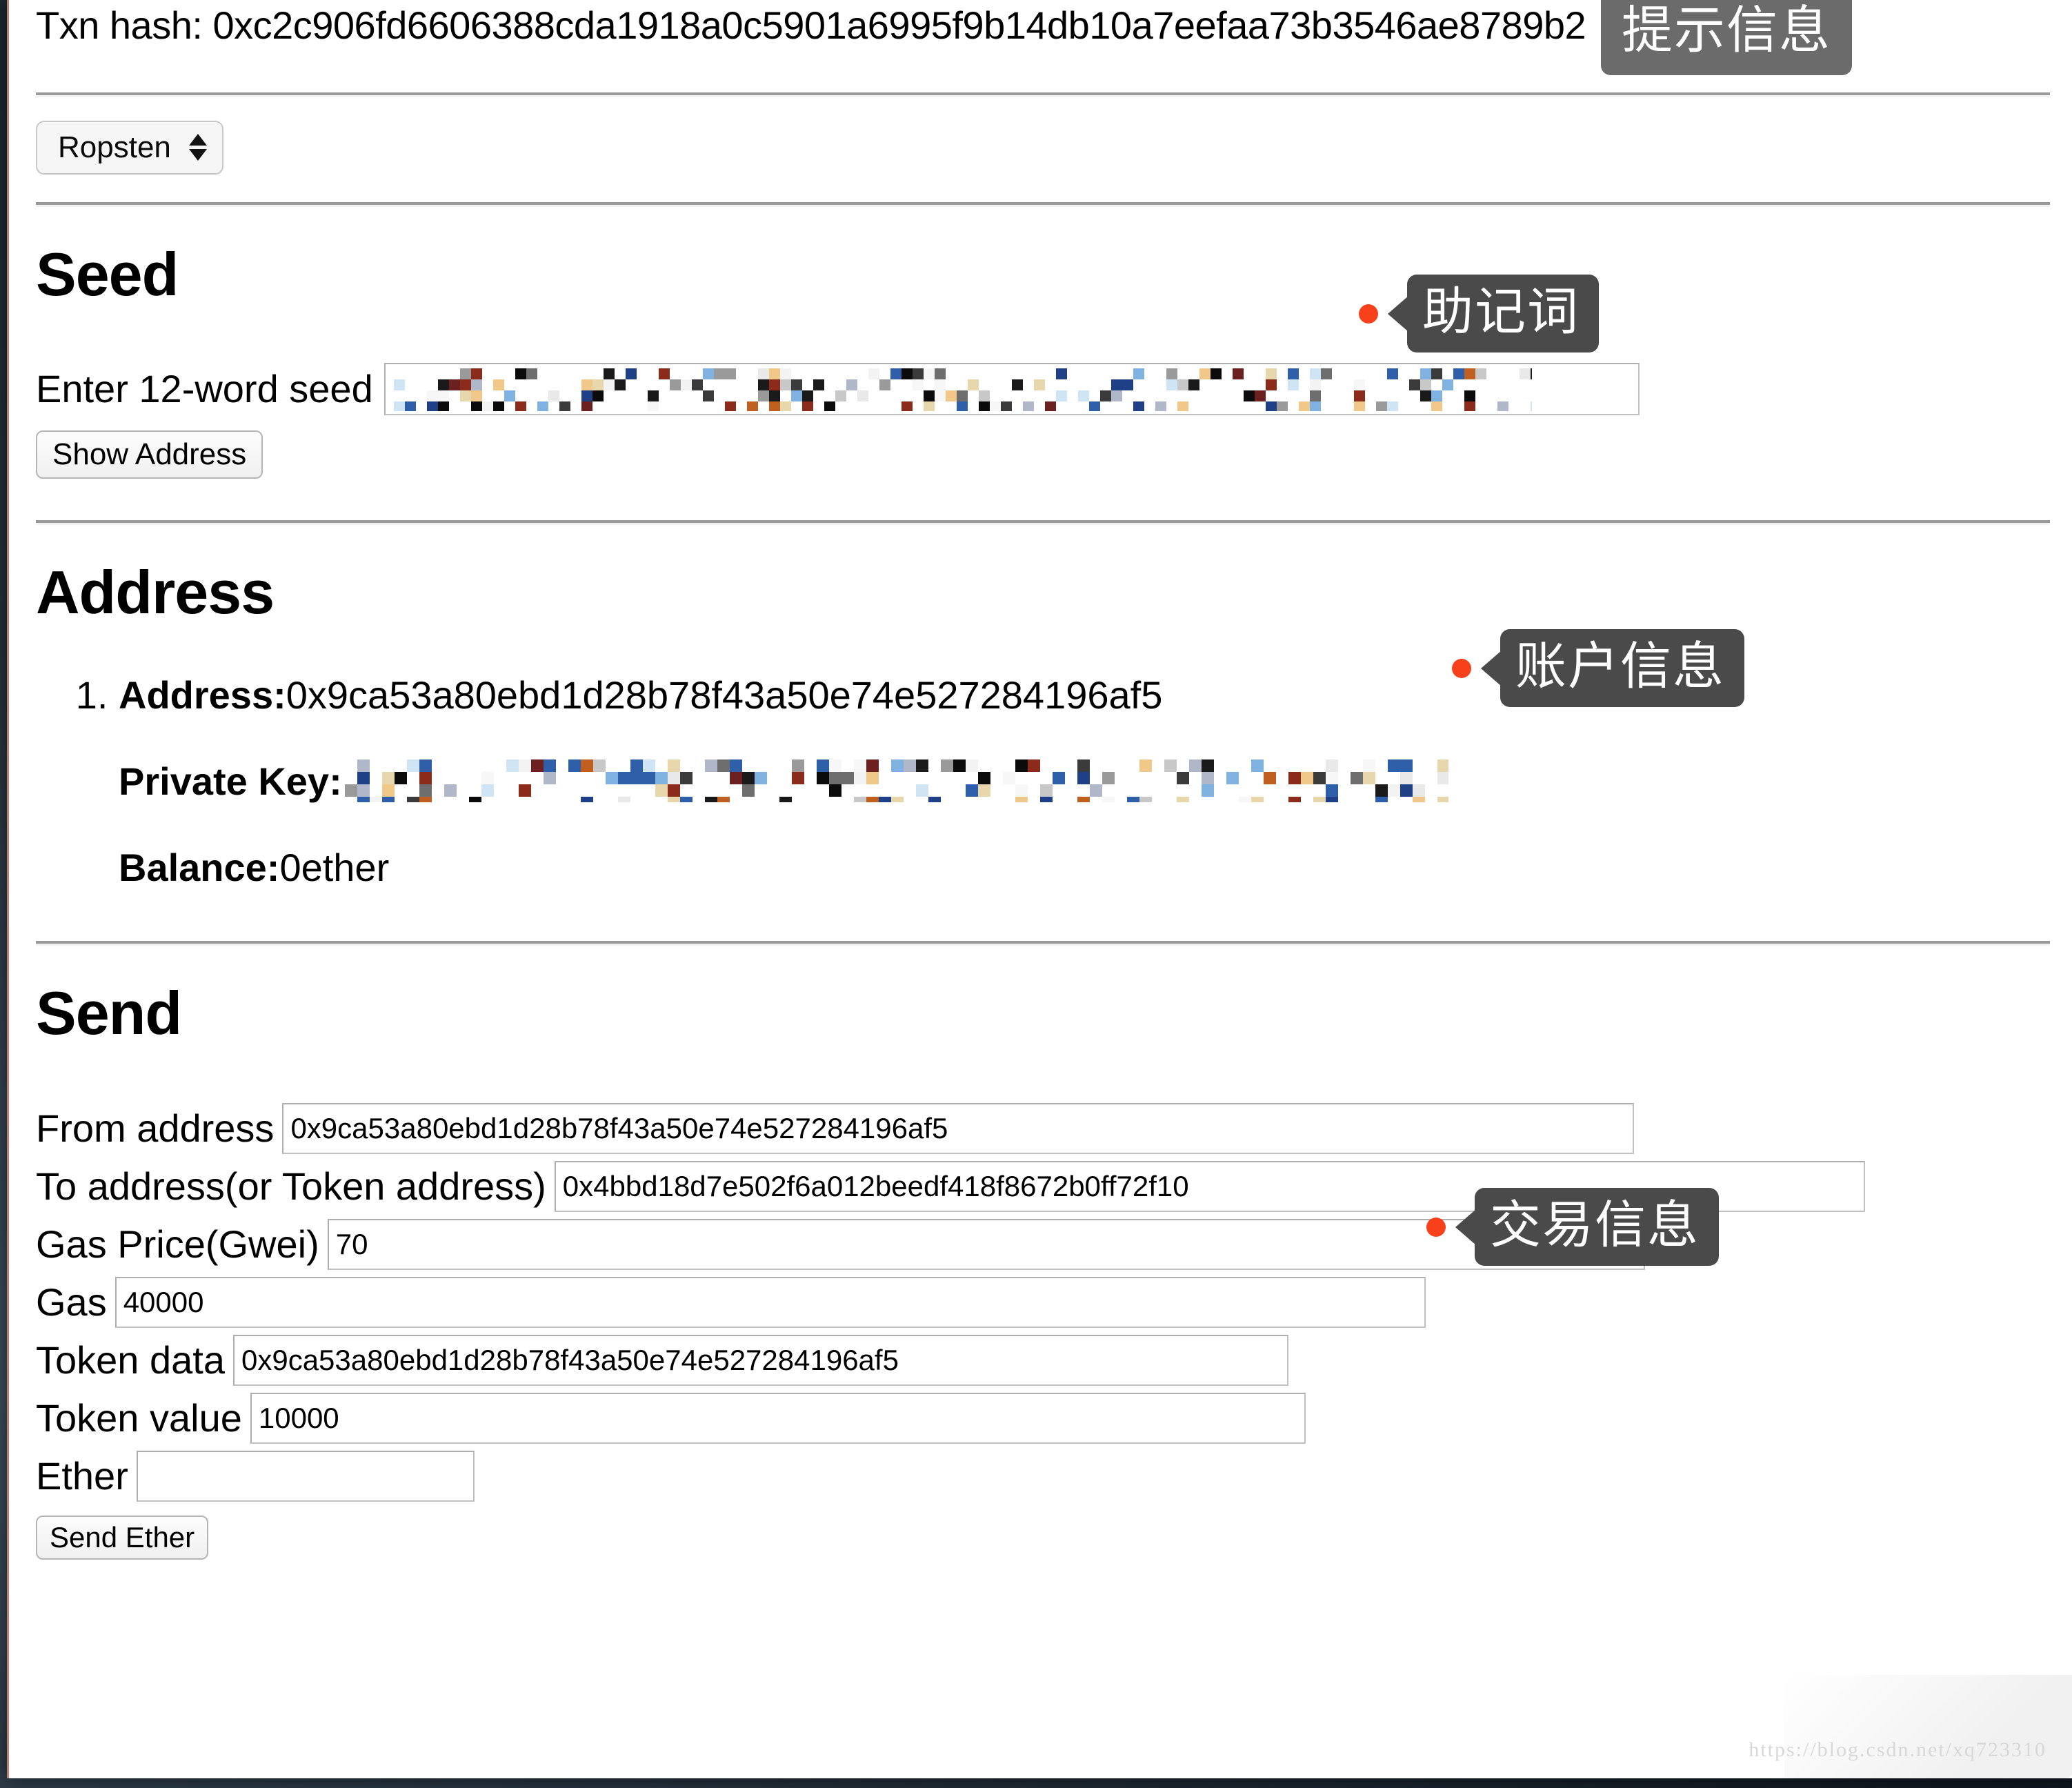 This screenshot has height=1788, width=2072. I want to click on private-key-redaction-overlay, so click(896, 781).